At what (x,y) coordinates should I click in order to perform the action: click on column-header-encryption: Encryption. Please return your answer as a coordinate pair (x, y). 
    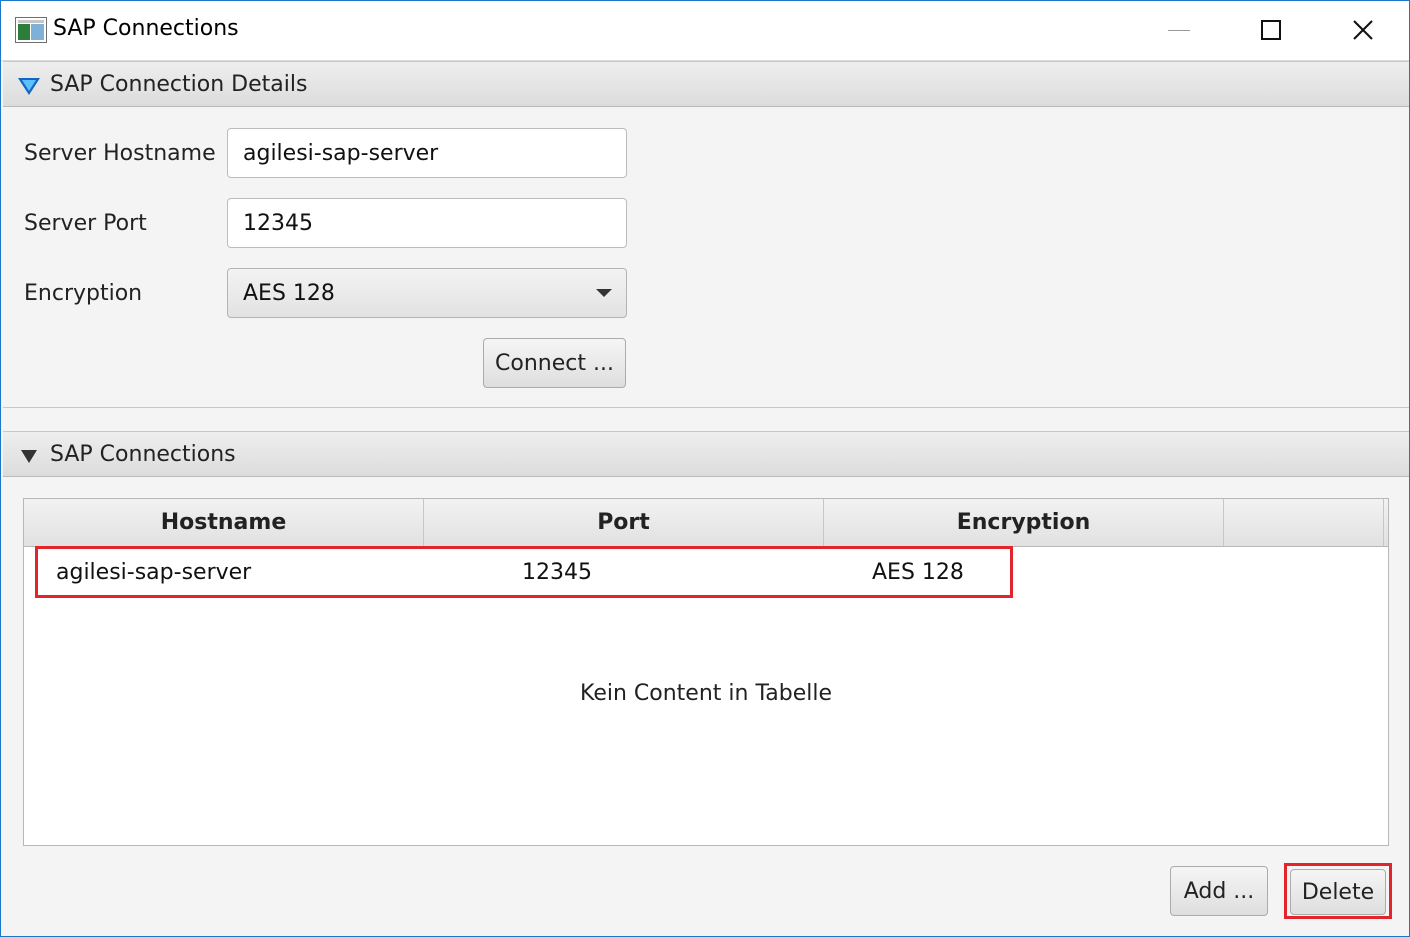
    Looking at the image, I should click on (1024, 522).